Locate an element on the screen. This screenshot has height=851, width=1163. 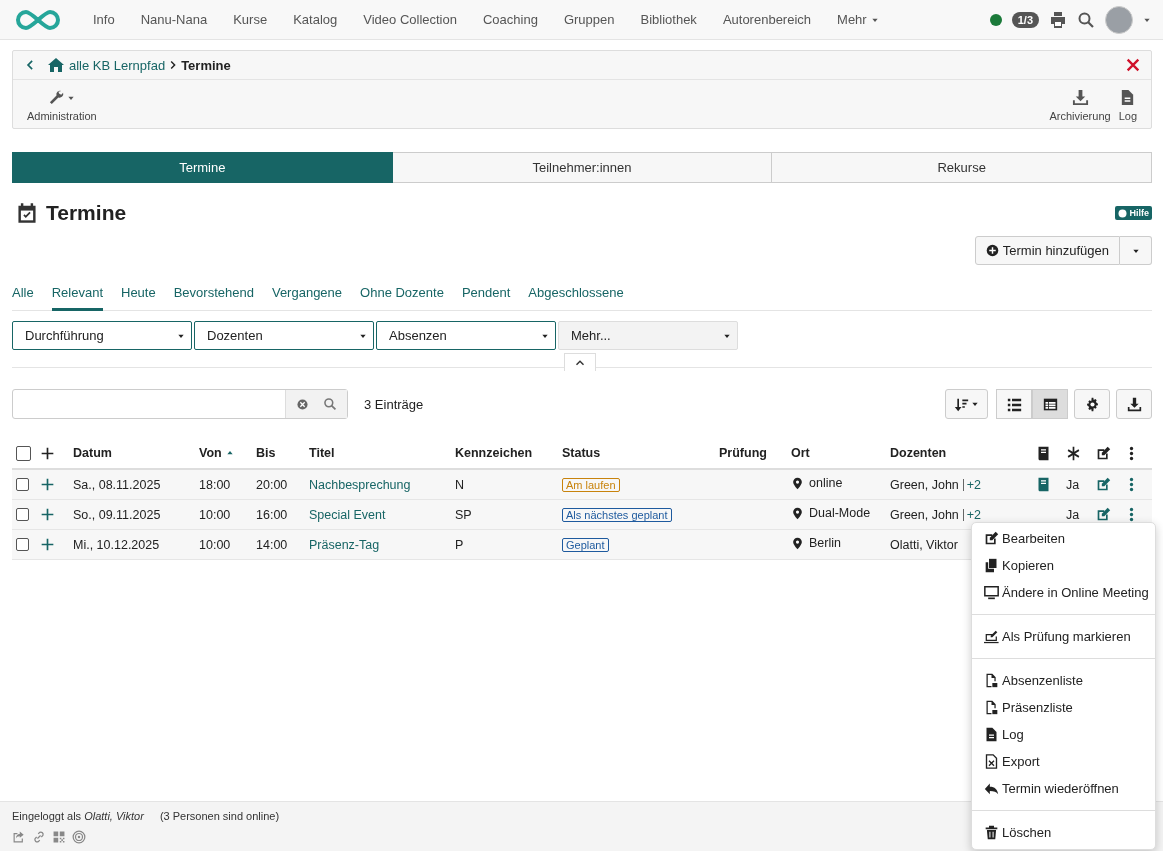
download-button is located at coordinates (1134, 404).